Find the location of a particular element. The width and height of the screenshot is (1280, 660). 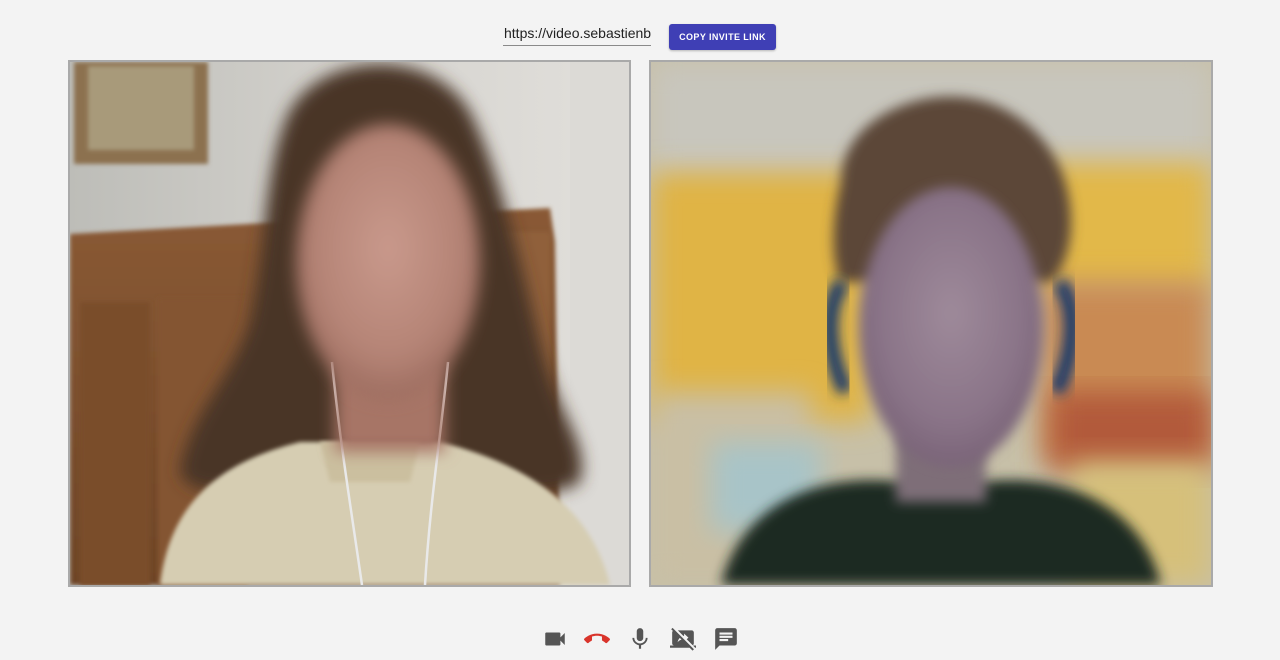

screen-share-off-icon is located at coordinates (683, 639).